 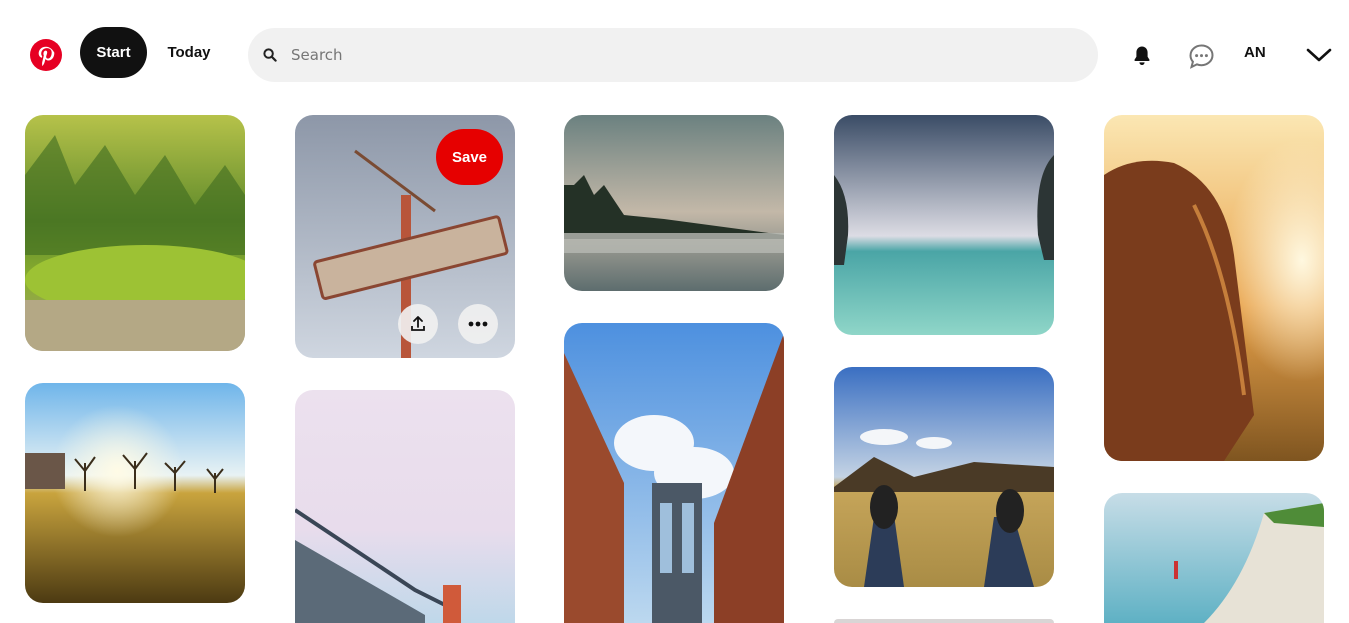 I want to click on pin-image-misty-lake, so click(x=674, y=203).